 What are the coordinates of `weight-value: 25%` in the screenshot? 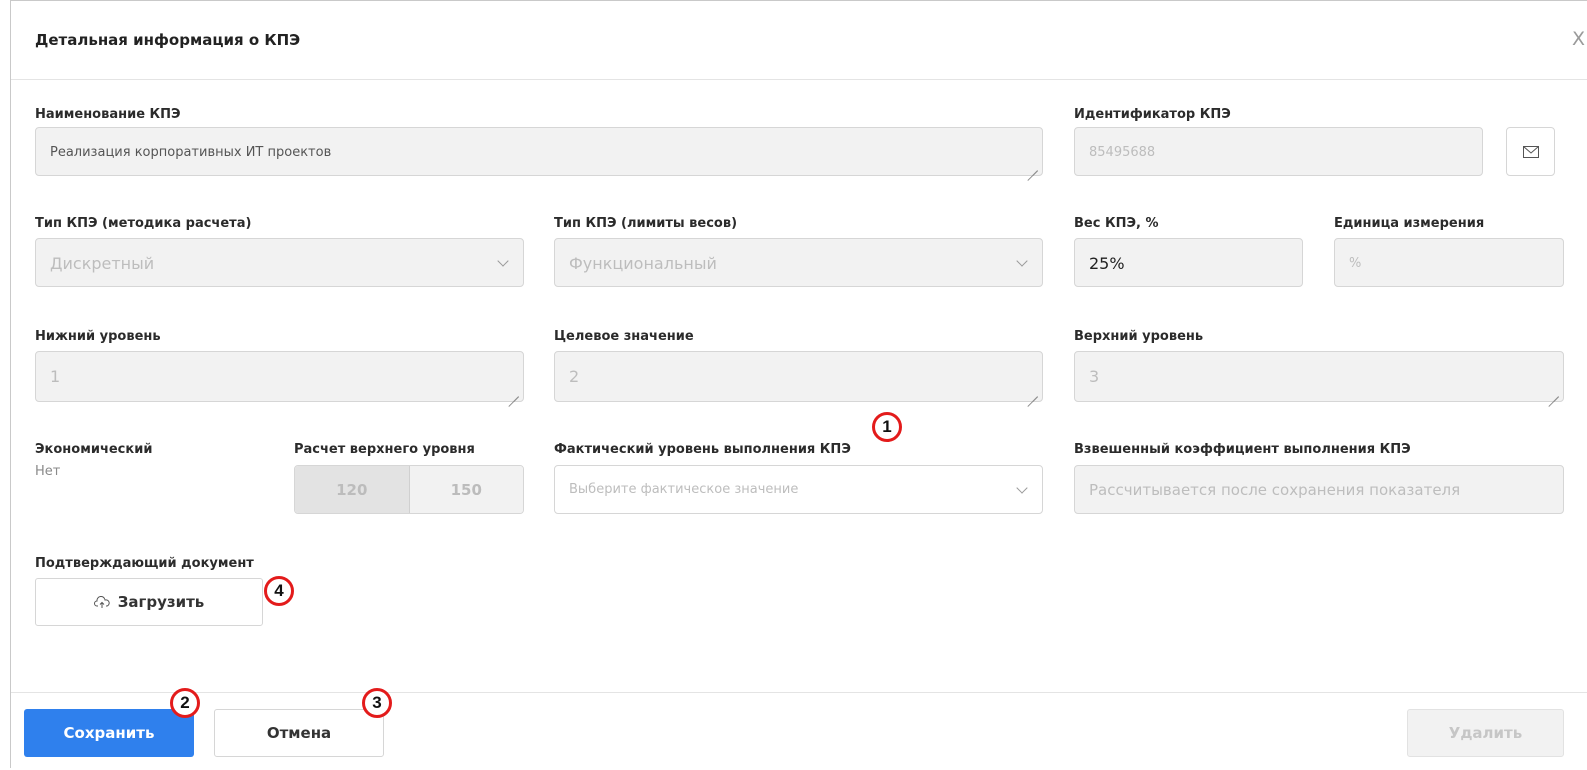 It's located at (1107, 263).